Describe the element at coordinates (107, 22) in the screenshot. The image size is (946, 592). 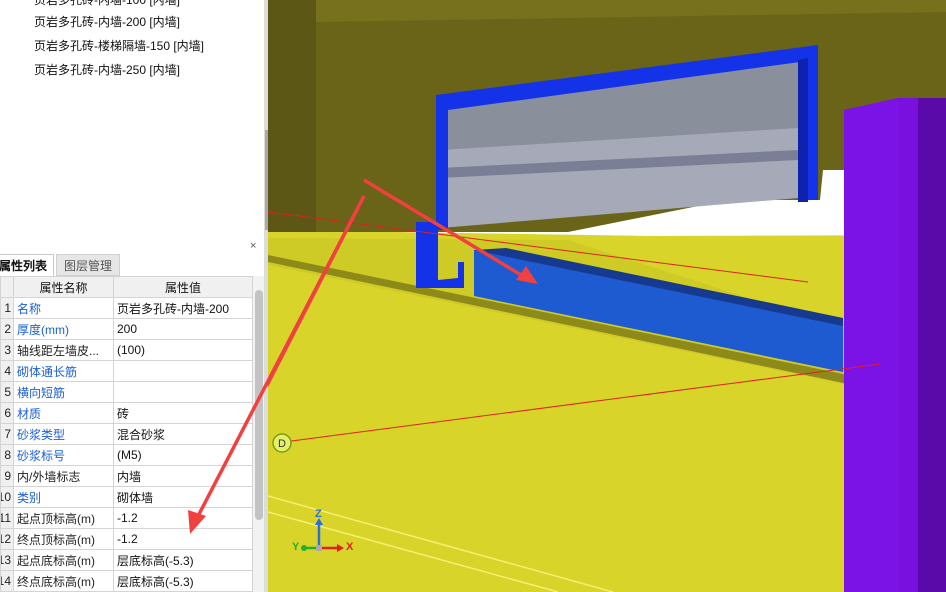
I see `tree-item: 页岩多孔砖-内墙-200 [内墙]` at that location.